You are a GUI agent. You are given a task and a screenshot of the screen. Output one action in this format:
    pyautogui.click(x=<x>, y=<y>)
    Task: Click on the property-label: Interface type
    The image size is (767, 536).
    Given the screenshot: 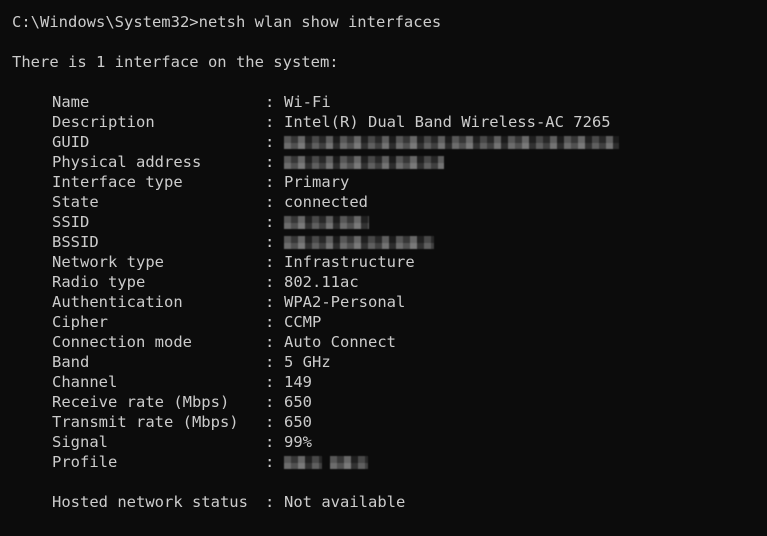 What is the action you would take?
    pyautogui.click(x=117, y=182)
    